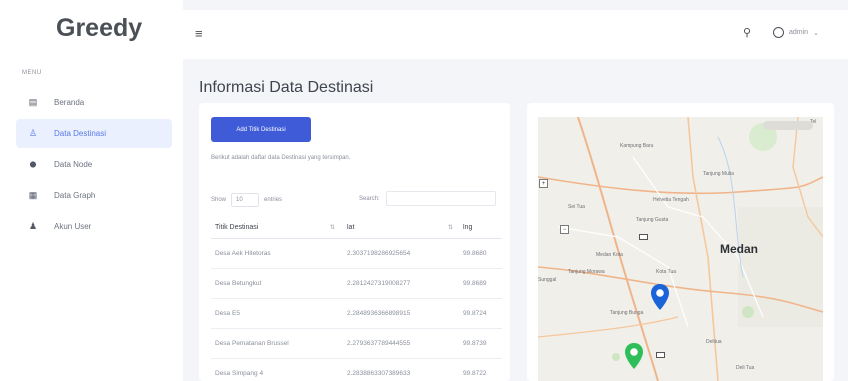 This screenshot has width=848, height=381. What do you see at coordinates (637, 146) in the screenshot?
I see `map-label: Kampung Baru` at bounding box center [637, 146].